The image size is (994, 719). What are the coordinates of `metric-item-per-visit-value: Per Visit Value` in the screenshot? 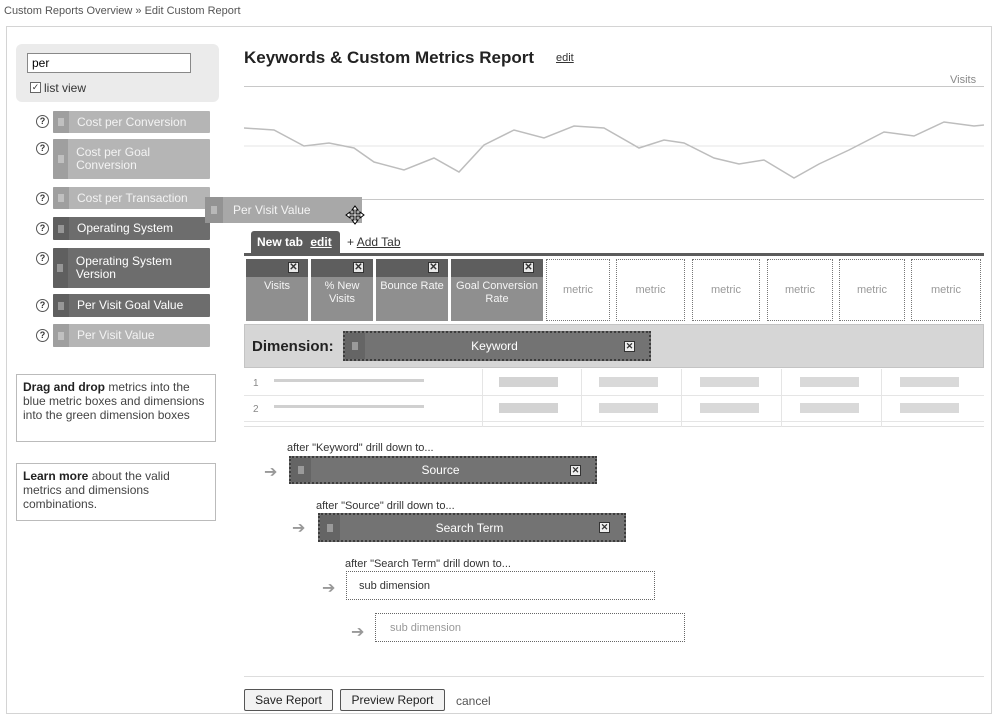 It's located at (131, 335).